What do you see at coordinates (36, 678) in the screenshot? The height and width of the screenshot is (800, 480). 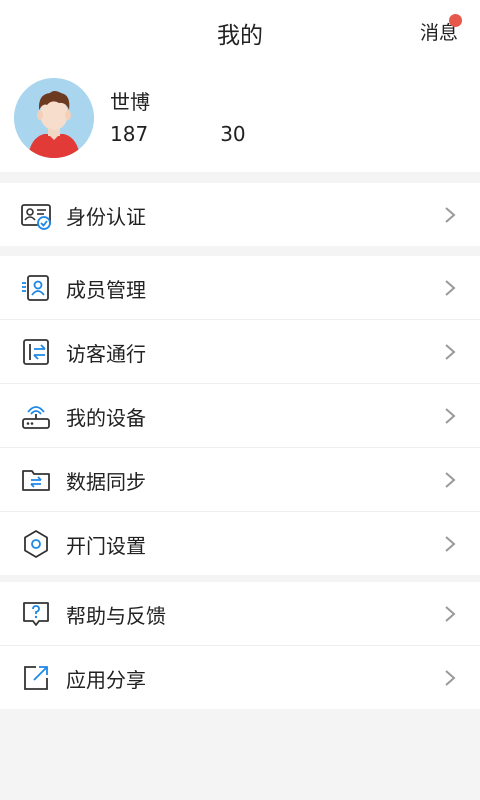 I see `share-icon` at bounding box center [36, 678].